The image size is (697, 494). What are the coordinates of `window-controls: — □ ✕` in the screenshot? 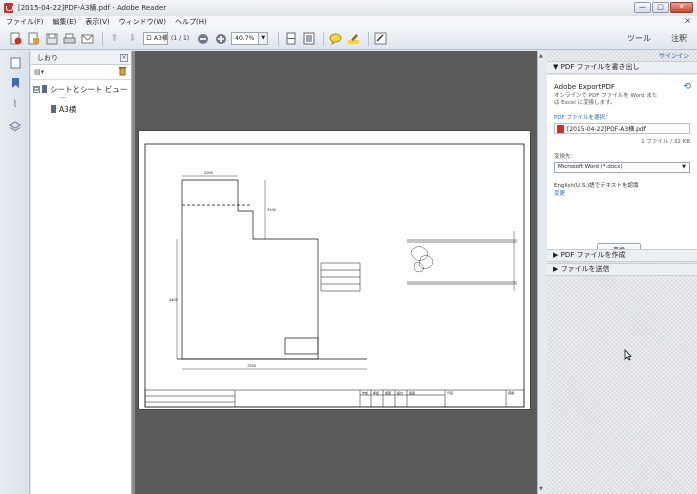 It's located at (663, 7).